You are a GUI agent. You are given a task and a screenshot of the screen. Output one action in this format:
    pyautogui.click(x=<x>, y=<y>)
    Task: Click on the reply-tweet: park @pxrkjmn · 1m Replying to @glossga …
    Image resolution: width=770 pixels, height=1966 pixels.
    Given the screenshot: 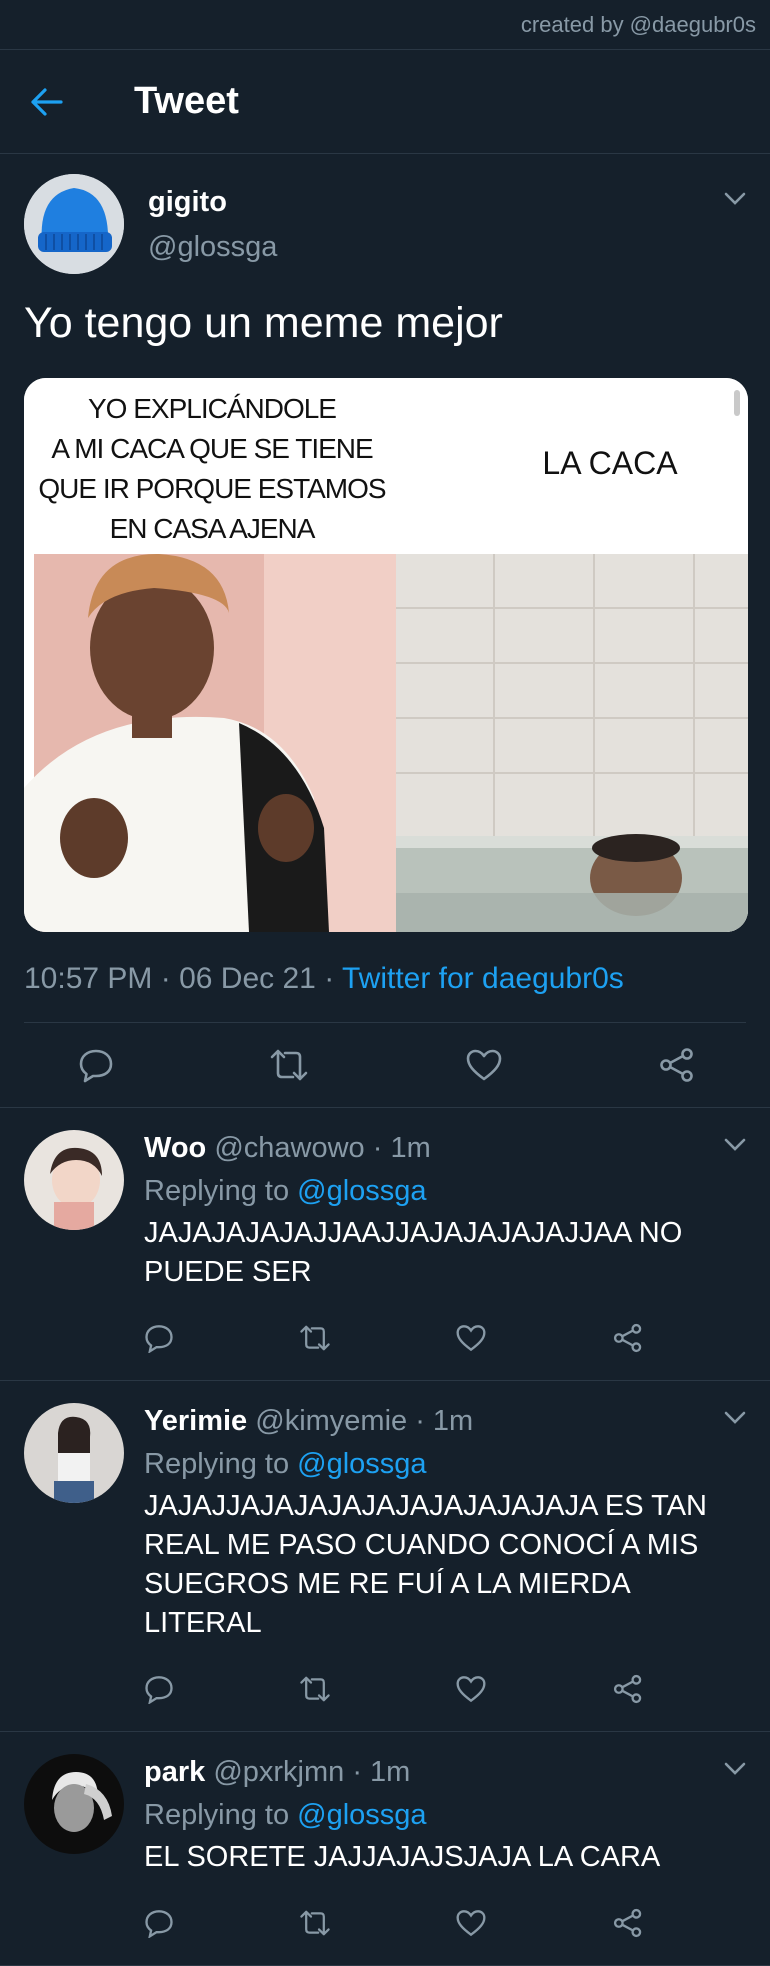 What is the action you would take?
    pyautogui.click(x=385, y=1849)
    